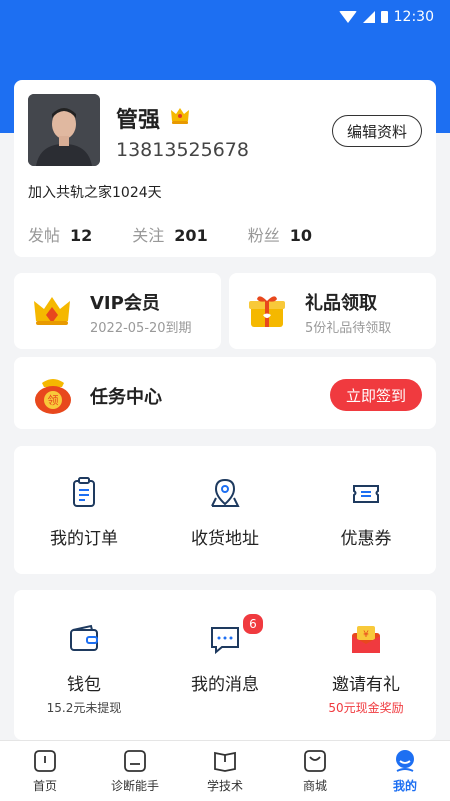 The height and width of the screenshot is (801, 450). What do you see at coordinates (366, 685) in the screenshot?
I see `grid-label: 邀请有礼` at bounding box center [366, 685].